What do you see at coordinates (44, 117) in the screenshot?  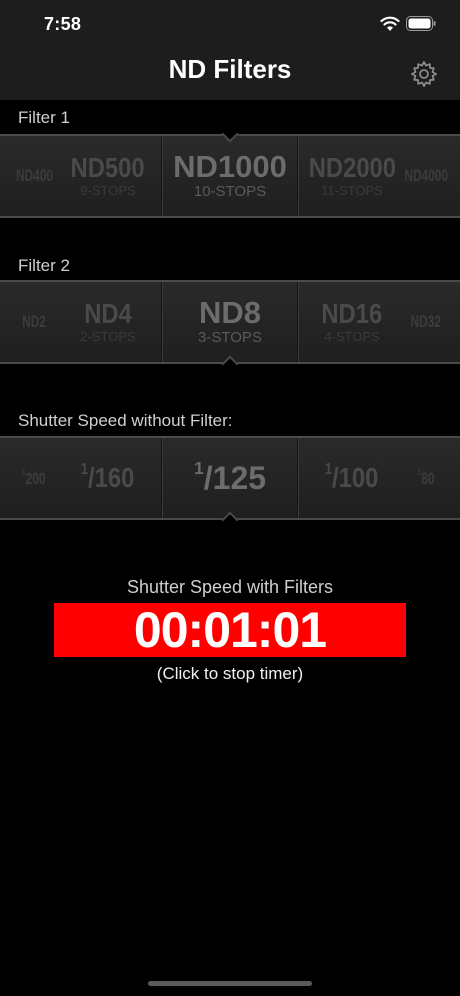 I see `filter1-label: Filter 1` at bounding box center [44, 117].